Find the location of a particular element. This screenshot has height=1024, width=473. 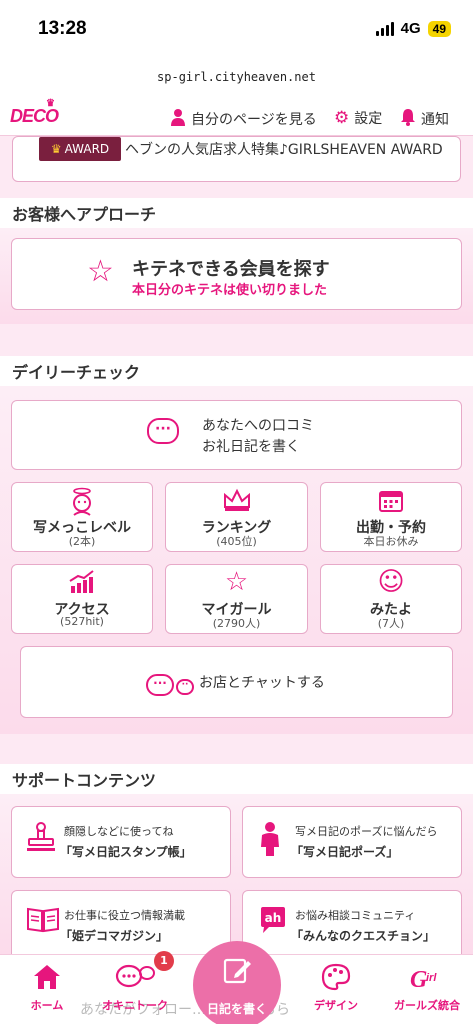

write-diary-label: 日記を書く is located at coordinates (236, 1009).